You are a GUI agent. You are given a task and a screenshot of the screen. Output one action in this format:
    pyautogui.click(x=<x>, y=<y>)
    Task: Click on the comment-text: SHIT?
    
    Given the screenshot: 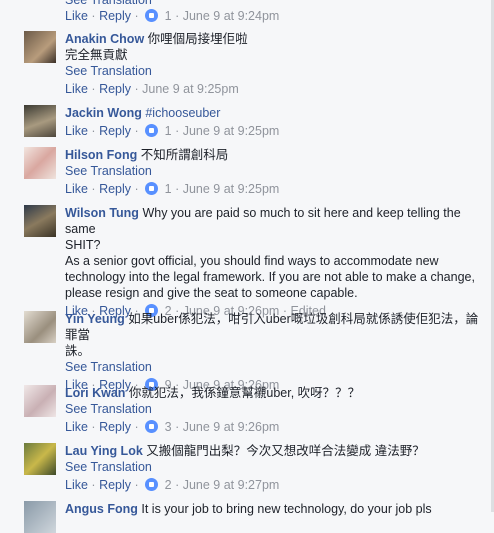 What is the action you would take?
    pyautogui.click(x=83, y=245)
    